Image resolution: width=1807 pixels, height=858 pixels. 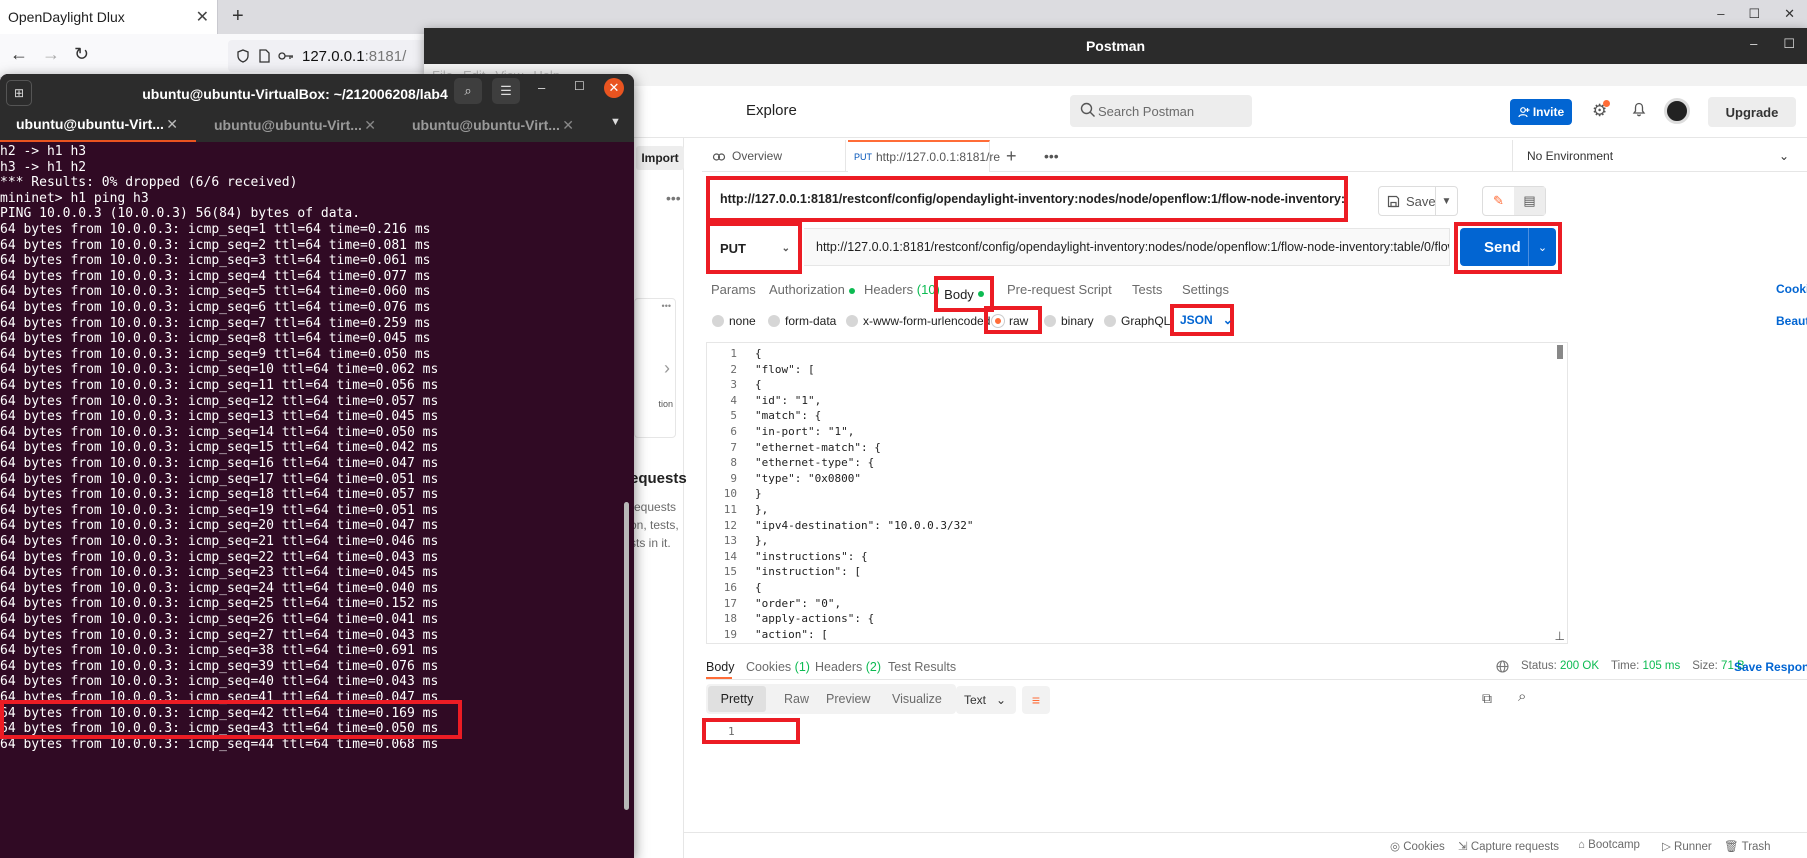 What do you see at coordinates (771, 110) in the screenshot?
I see `explore-link: Explore` at bounding box center [771, 110].